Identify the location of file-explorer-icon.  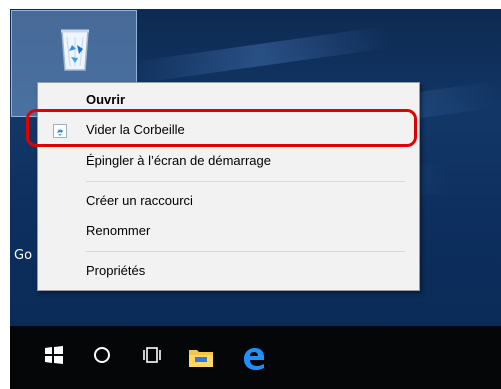
(201, 358).